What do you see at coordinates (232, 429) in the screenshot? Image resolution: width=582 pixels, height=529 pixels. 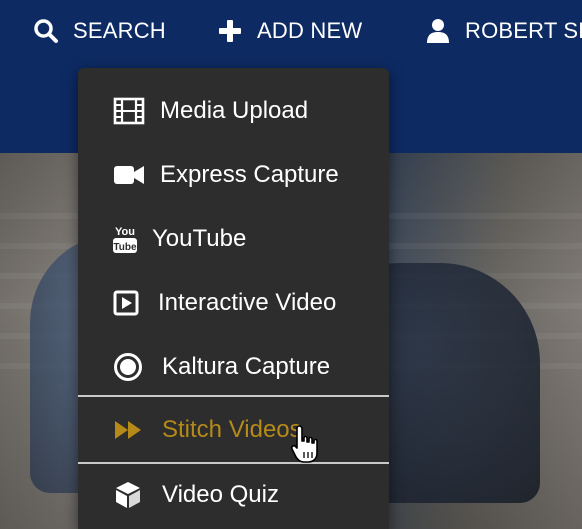 I see `menu-item-label: Stitch Videos` at bounding box center [232, 429].